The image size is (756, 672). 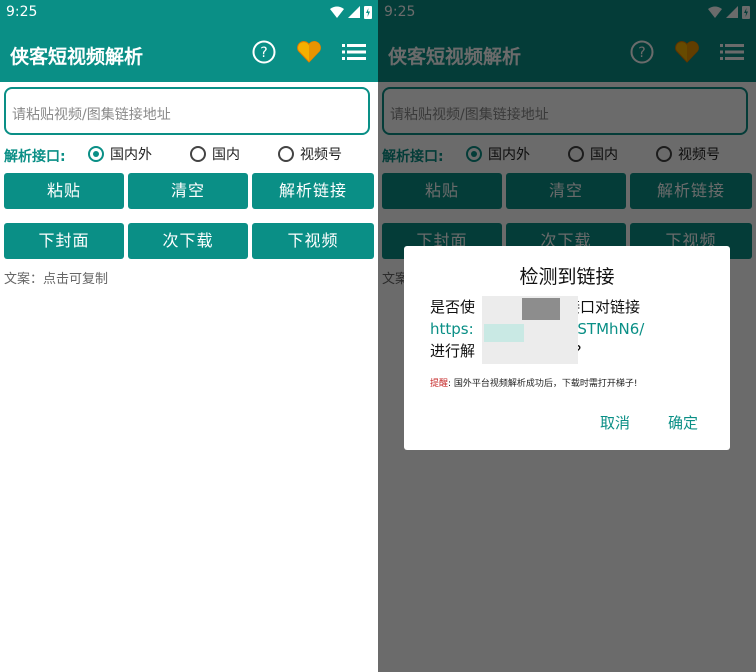 I want to click on dialog-title: 检测到链接, so click(x=567, y=277).